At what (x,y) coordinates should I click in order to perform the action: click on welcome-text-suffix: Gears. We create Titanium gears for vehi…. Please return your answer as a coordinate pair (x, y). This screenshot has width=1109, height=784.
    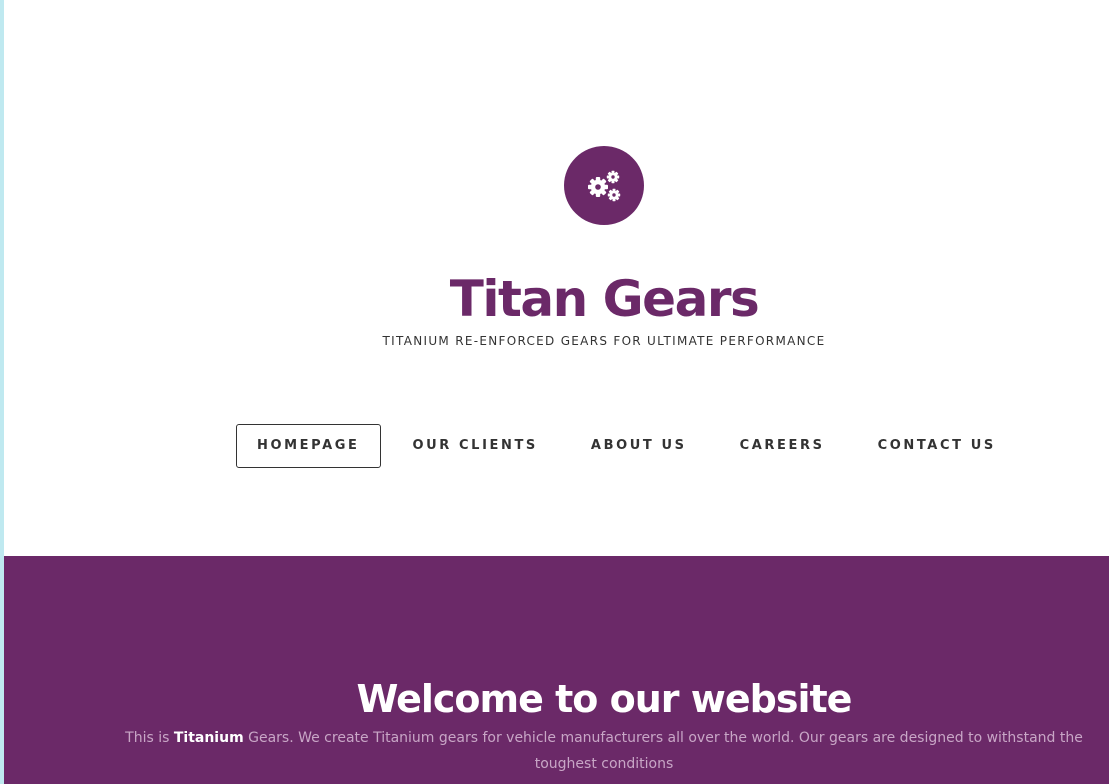
    Looking at the image, I should click on (663, 751).